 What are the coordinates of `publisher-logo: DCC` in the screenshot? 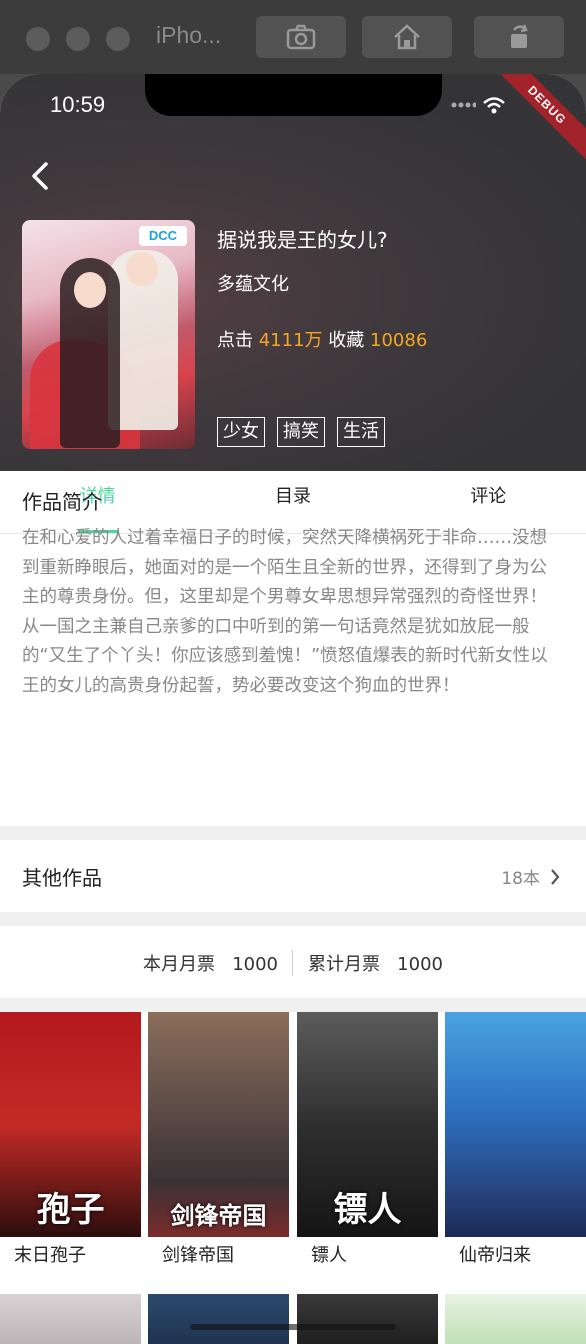 It's located at (163, 236).